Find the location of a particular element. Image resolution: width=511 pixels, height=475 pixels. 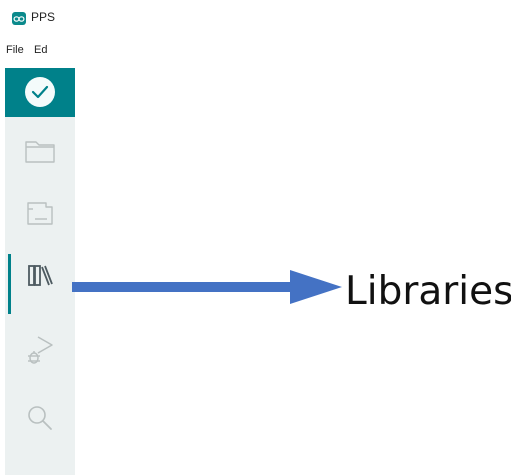

callout-label: Libraries is located at coordinates (428, 291).